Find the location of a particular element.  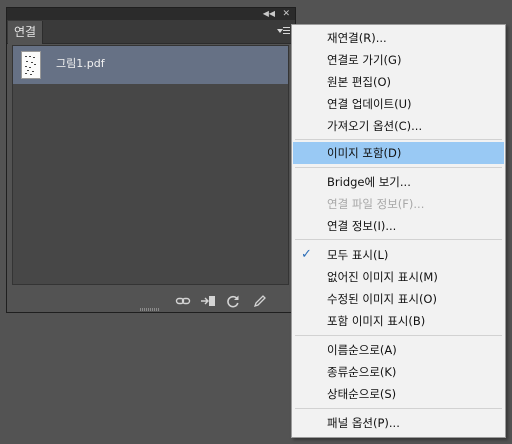

close-icon: ✕ is located at coordinates (286, 14).